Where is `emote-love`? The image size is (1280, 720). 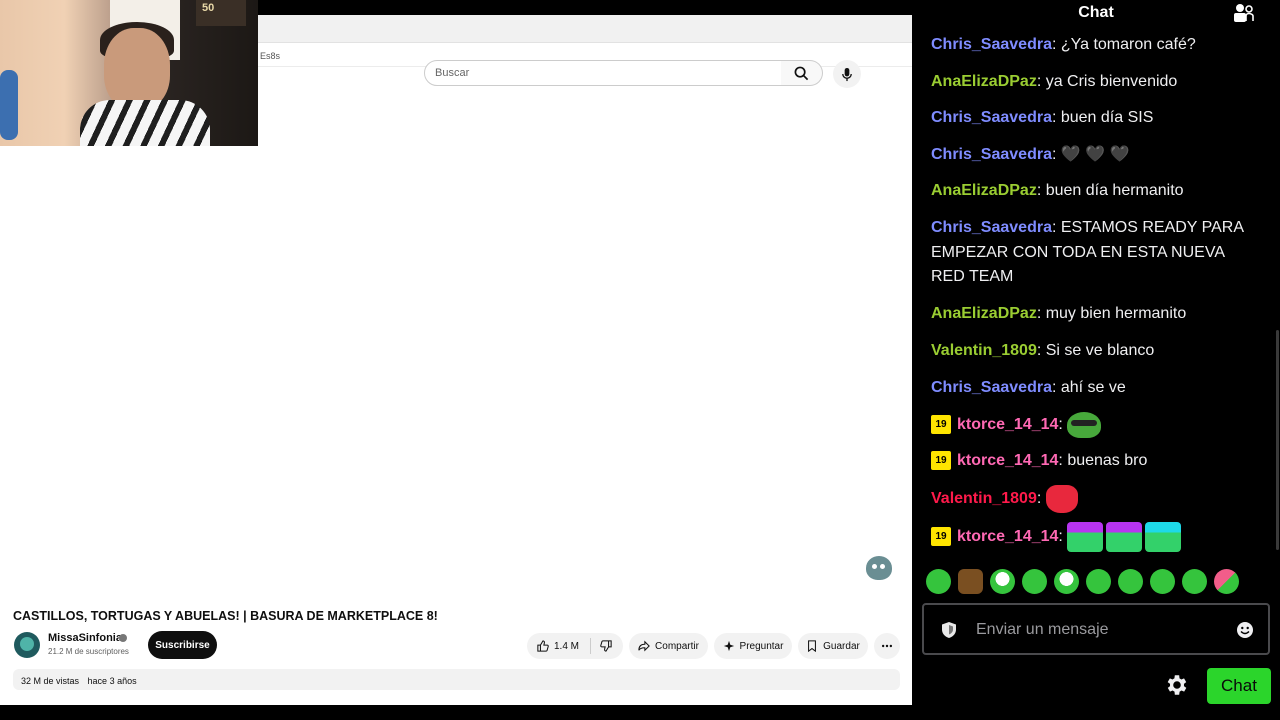
emote-love is located at coordinates (1226, 581).